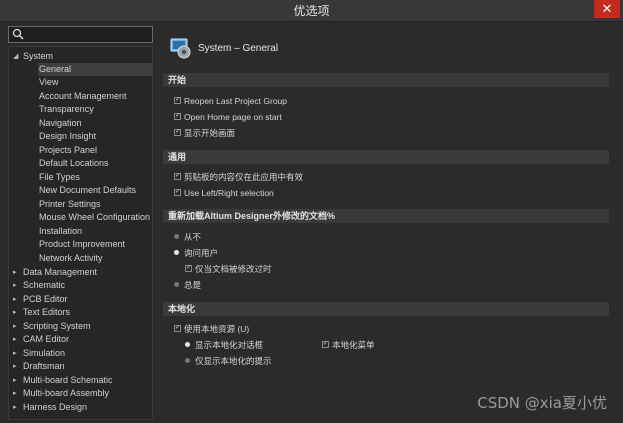 The width and height of the screenshot is (623, 423). Describe the element at coordinates (95, 190) in the screenshot. I see `tree-item-new-document-defaults: New Document Defaults` at that location.